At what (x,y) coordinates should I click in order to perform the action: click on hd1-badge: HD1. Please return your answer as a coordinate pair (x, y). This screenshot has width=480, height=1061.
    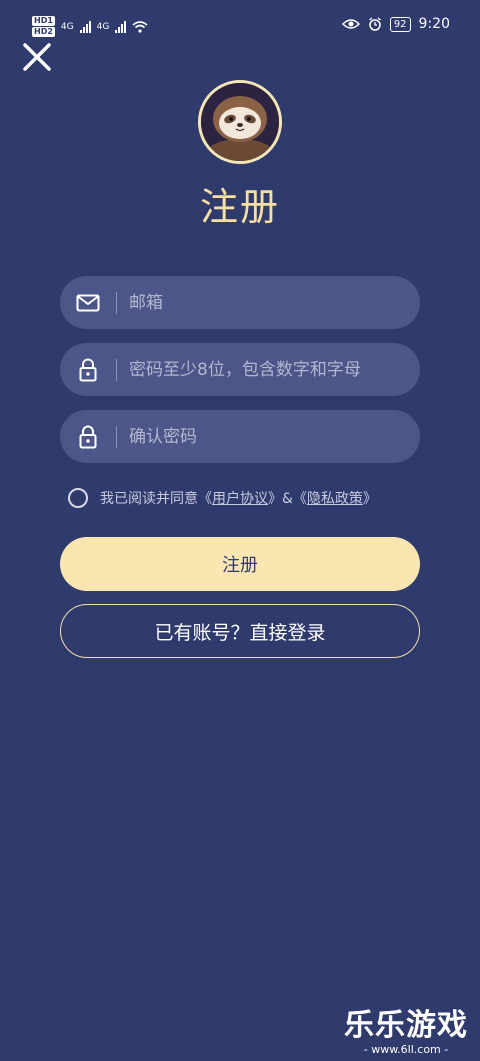
    Looking at the image, I should click on (43, 21).